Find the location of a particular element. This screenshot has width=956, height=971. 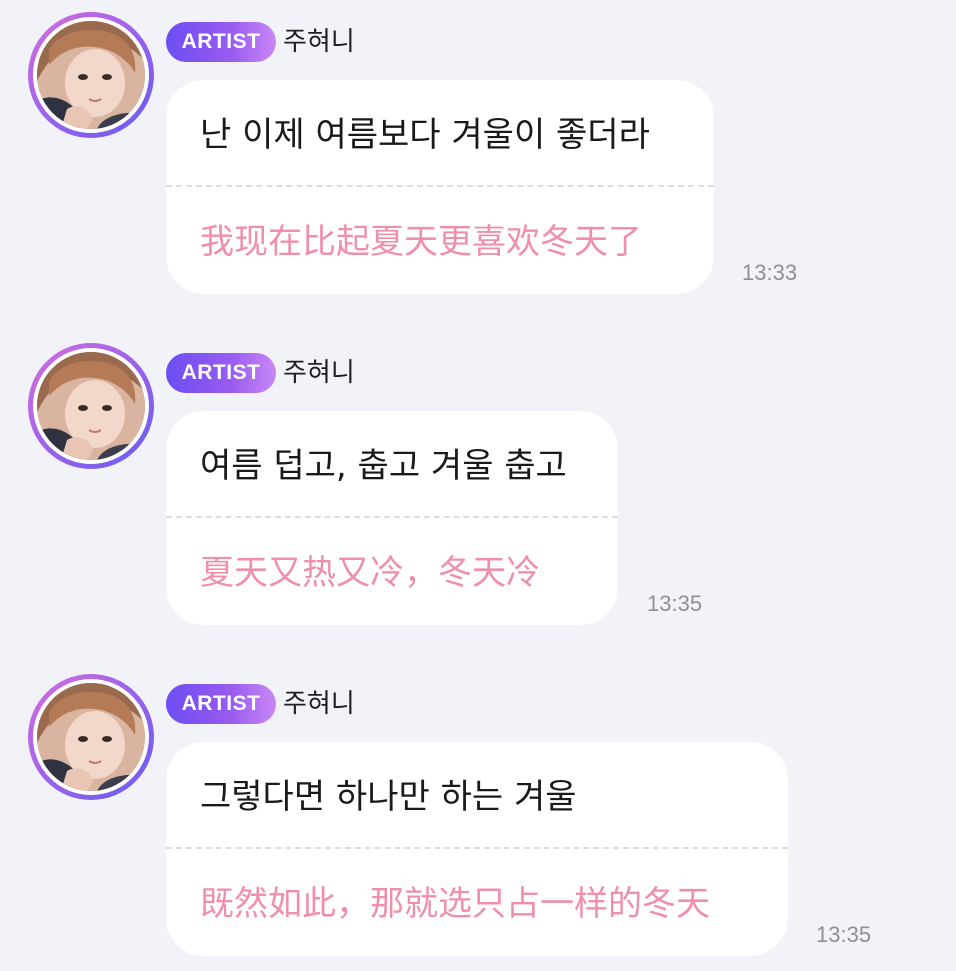

original-text: 그렇다면 하나만 하는 겨울 is located at coordinates (388, 797).